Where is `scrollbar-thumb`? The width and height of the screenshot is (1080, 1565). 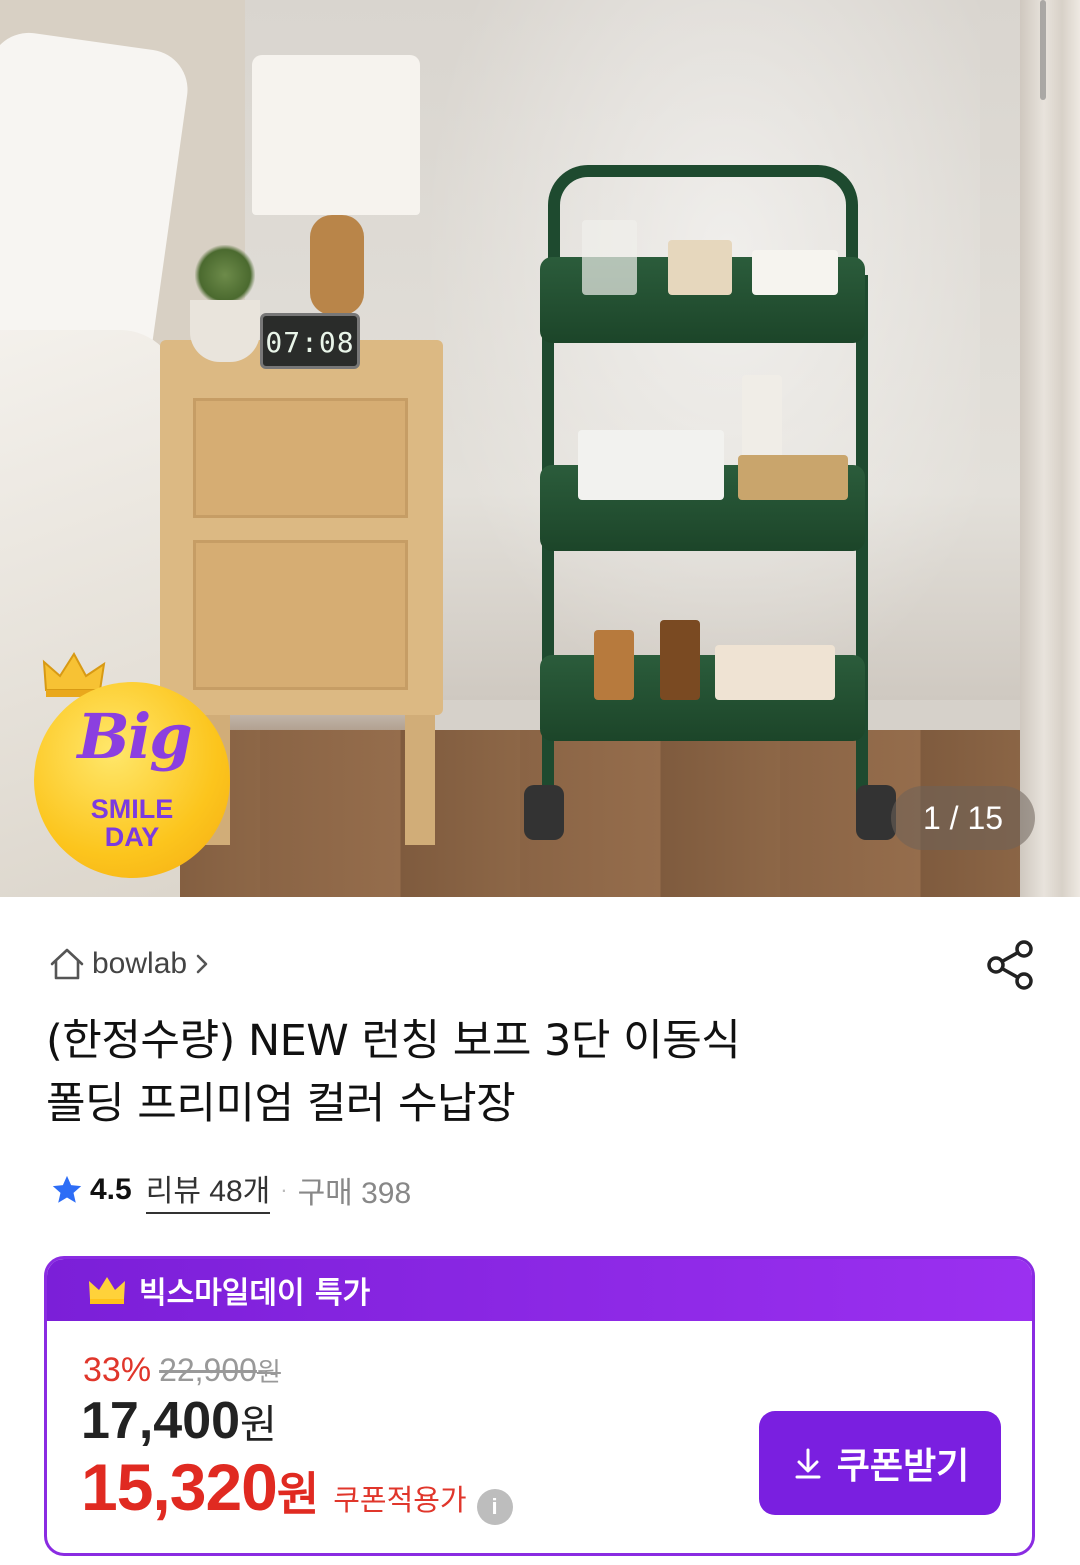
scrollbar-thumb is located at coordinates (1043, 50).